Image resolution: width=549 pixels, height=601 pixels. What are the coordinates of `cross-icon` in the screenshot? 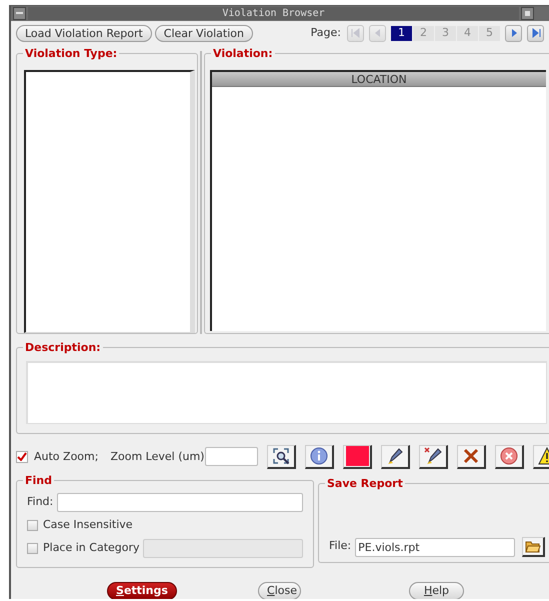 It's located at (471, 456).